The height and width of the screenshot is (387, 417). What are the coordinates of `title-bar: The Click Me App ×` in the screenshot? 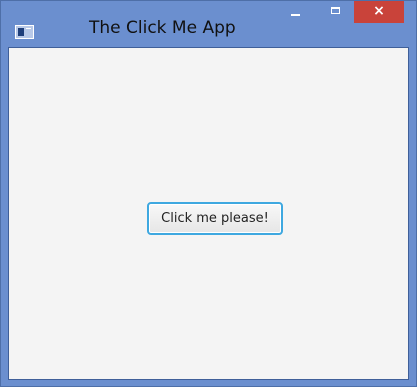 It's located at (208, 24).